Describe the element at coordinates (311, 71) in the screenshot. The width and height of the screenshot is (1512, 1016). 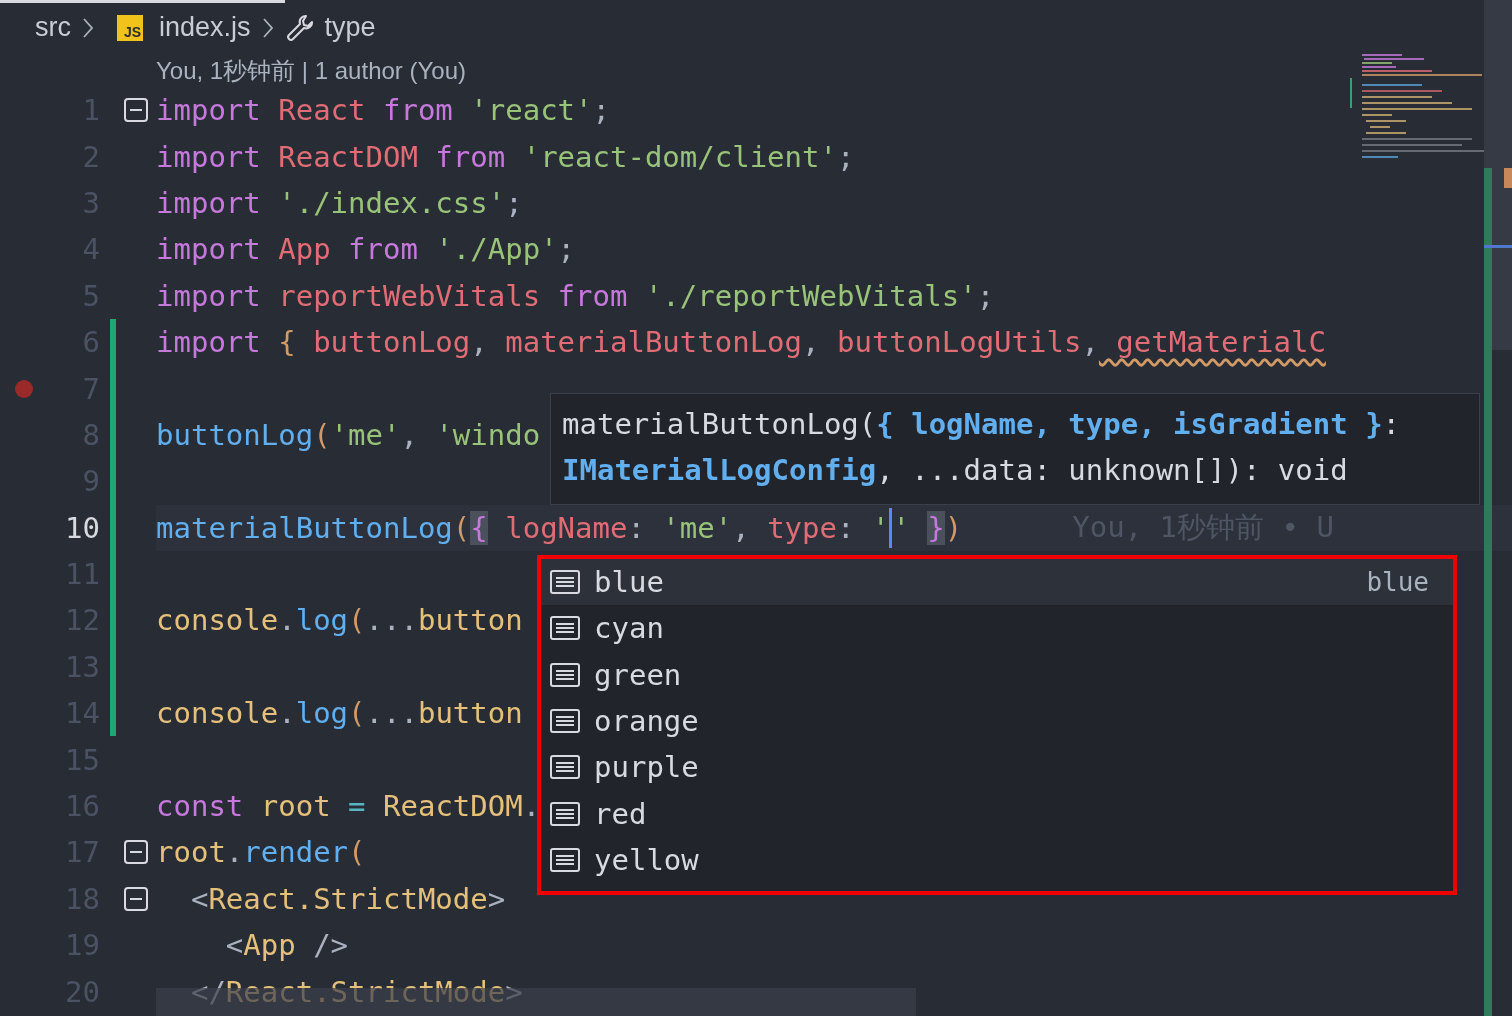
I see `codelens-text: You, 1秒钟前 | 1 author (You)` at that location.